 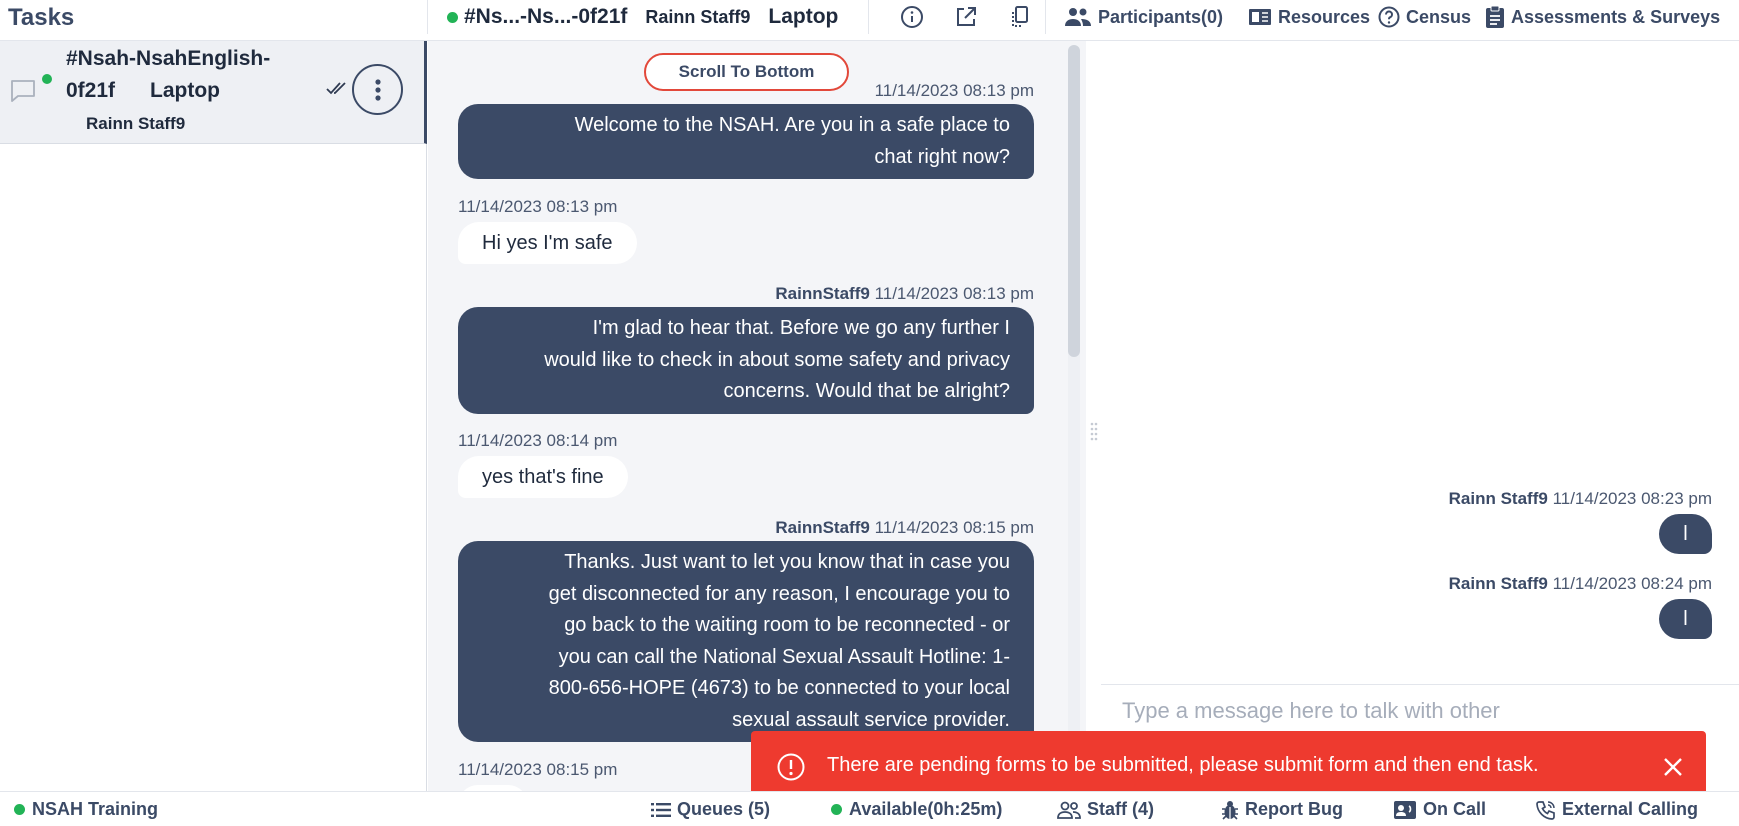 I want to click on assessments-surveys-button: Assessments & Surveys, so click(x=1602, y=17).